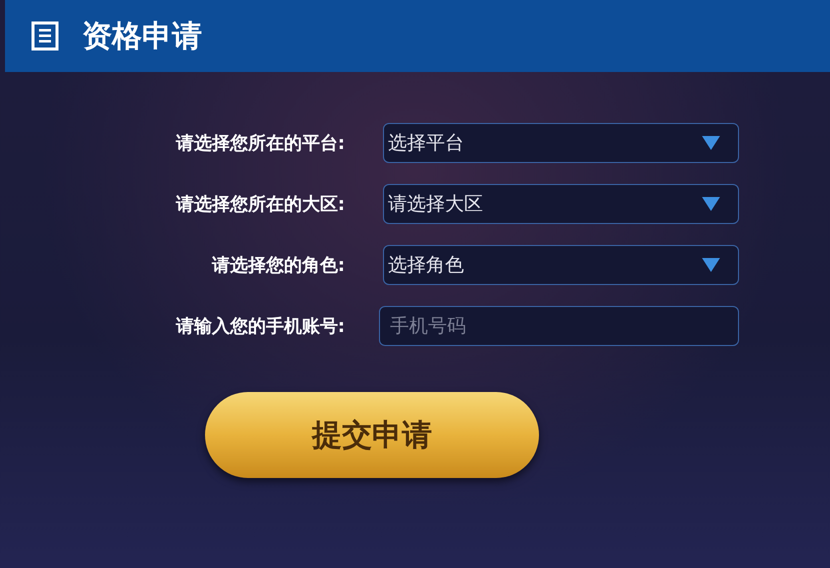 This screenshot has width=830, height=568. Describe the element at coordinates (561, 204) in the screenshot. I see `select-dropdown: 请选择大区` at that location.